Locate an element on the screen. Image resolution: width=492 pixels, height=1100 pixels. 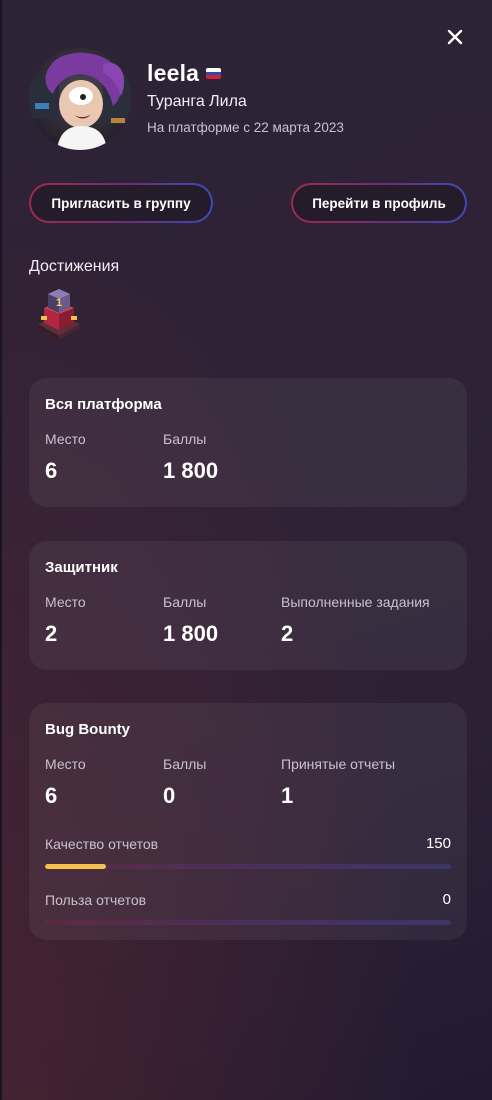
invite-to-group-button: Пригласить в группу is located at coordinates (121, 203).